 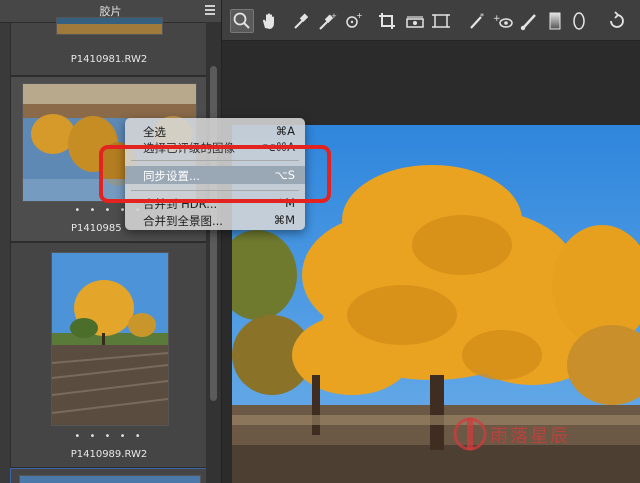 What do you see at coordinates (529, 21) in the screenshot?
I see `adjustment-brush-icon` at bounding box center [529, 21].